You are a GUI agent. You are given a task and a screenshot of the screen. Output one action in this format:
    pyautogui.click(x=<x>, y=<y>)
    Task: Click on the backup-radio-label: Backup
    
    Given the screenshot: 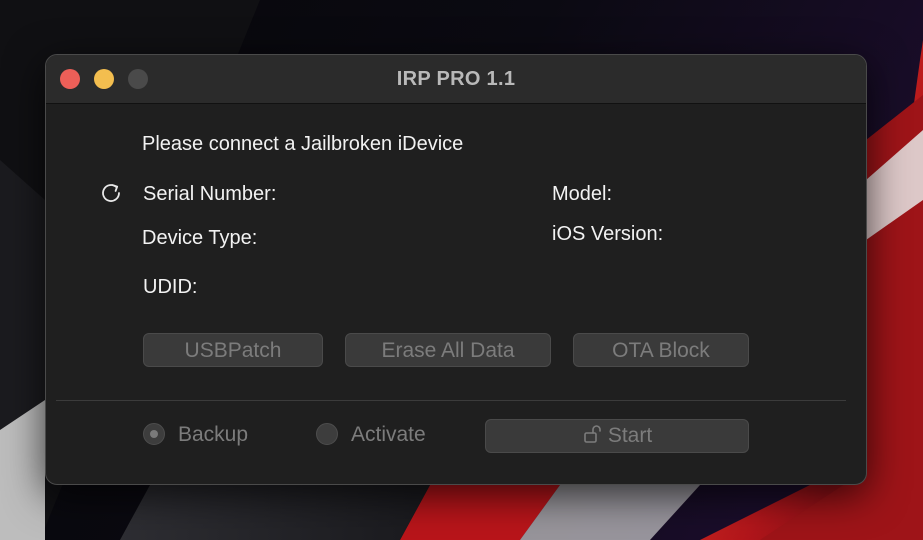 What is the action you would take?
    pyautogui.click(x=213, y=435)
    